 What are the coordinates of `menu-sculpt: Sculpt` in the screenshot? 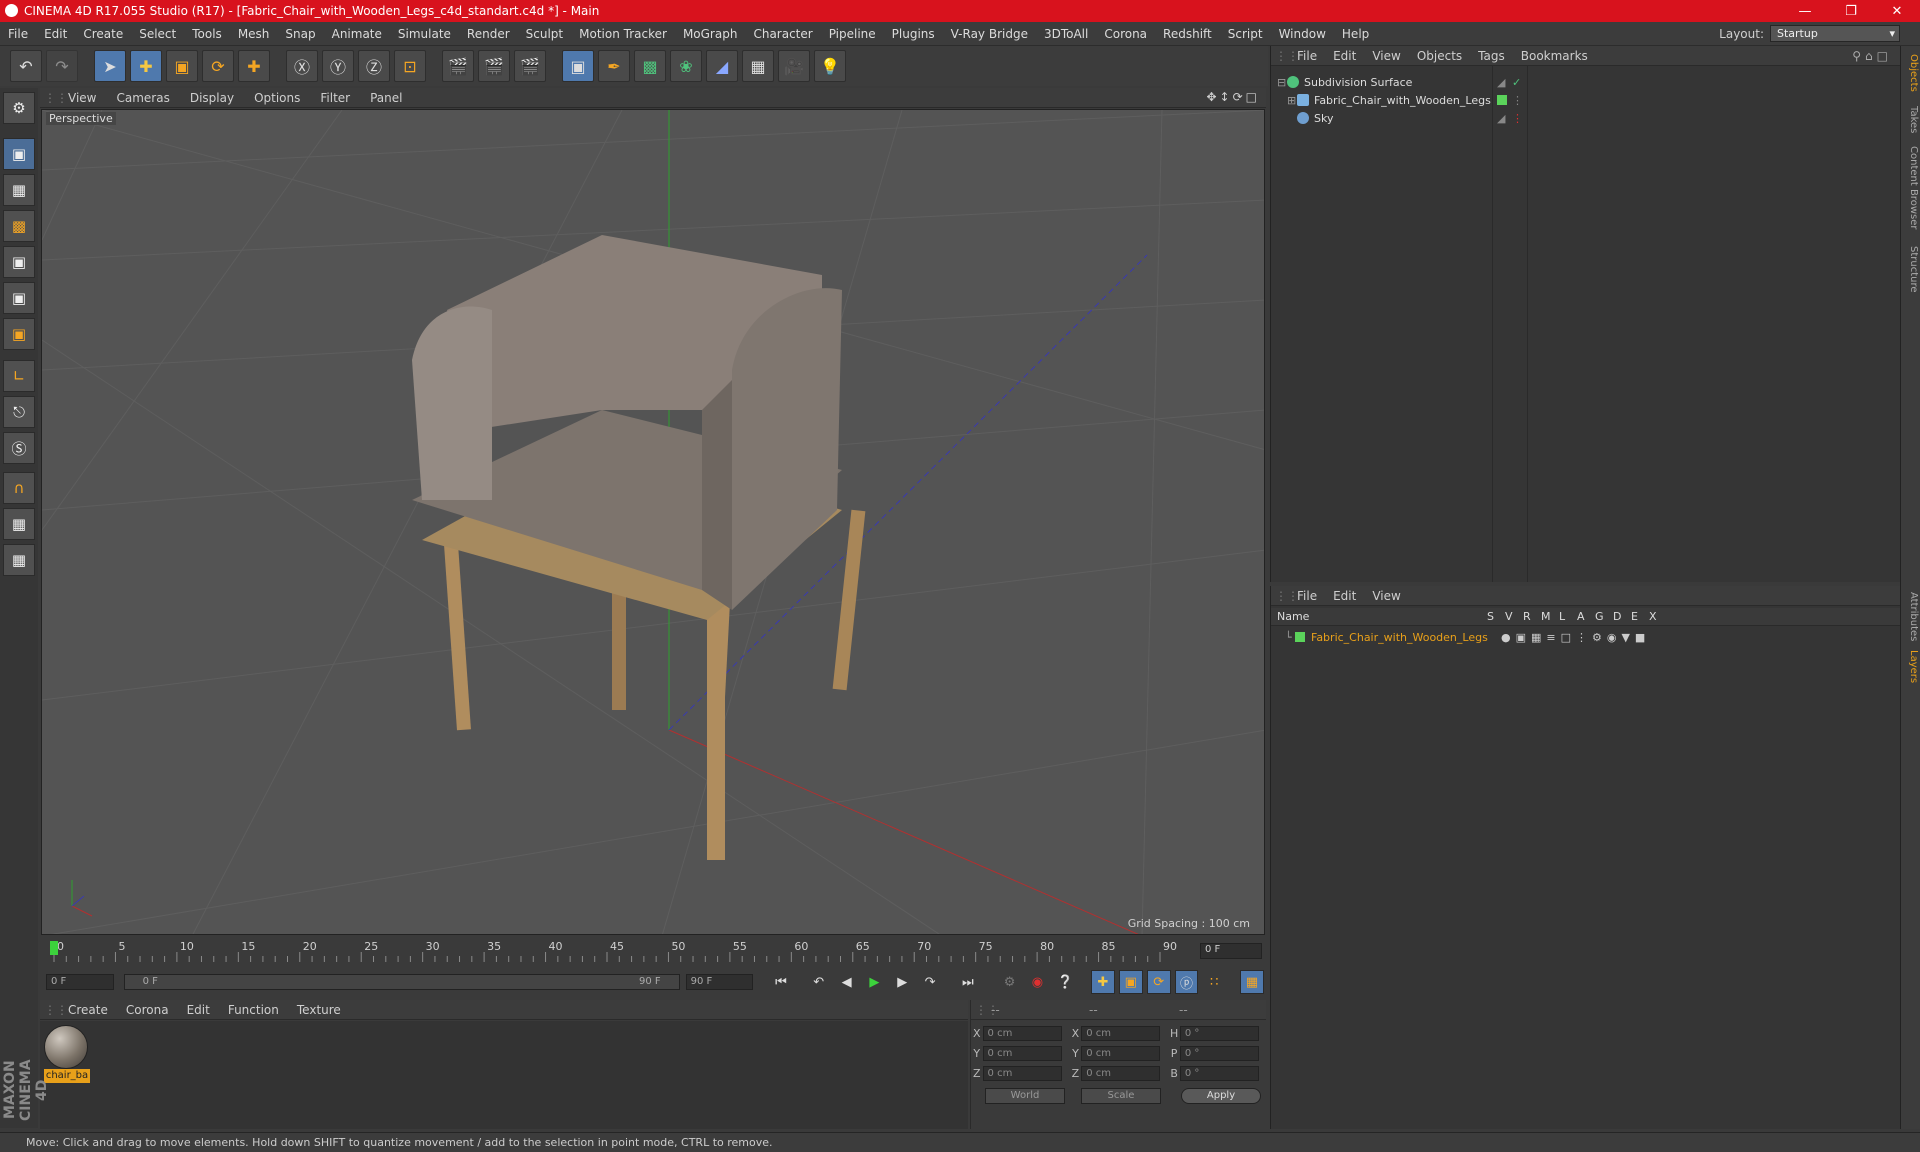 It's located at (544, 34).